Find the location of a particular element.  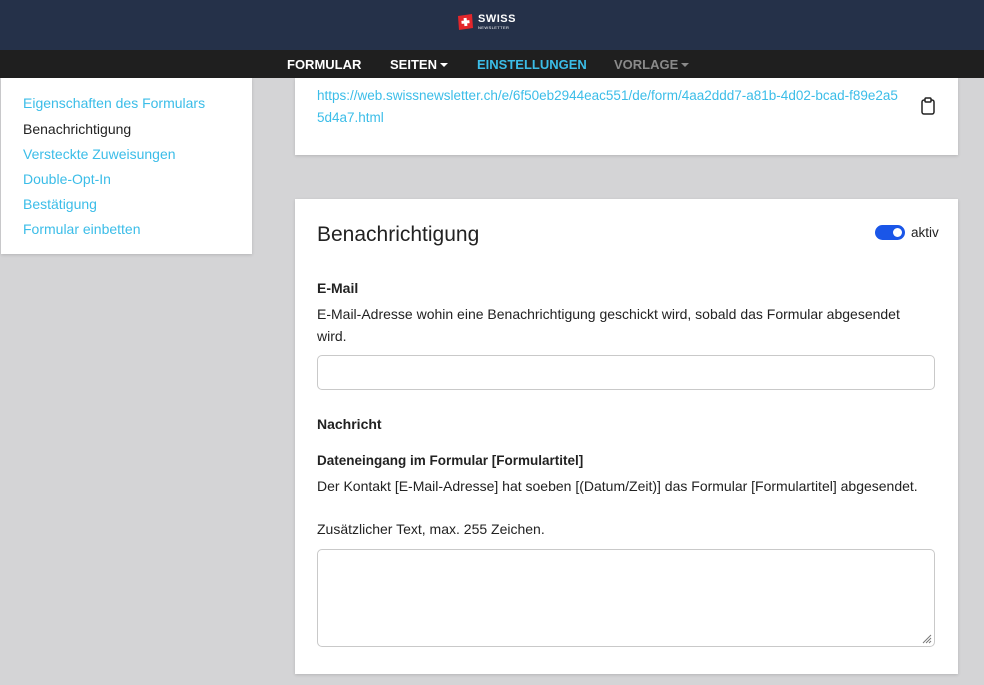

logo-subtitle: NEWSLETTER is located at coordinates (494, 27).